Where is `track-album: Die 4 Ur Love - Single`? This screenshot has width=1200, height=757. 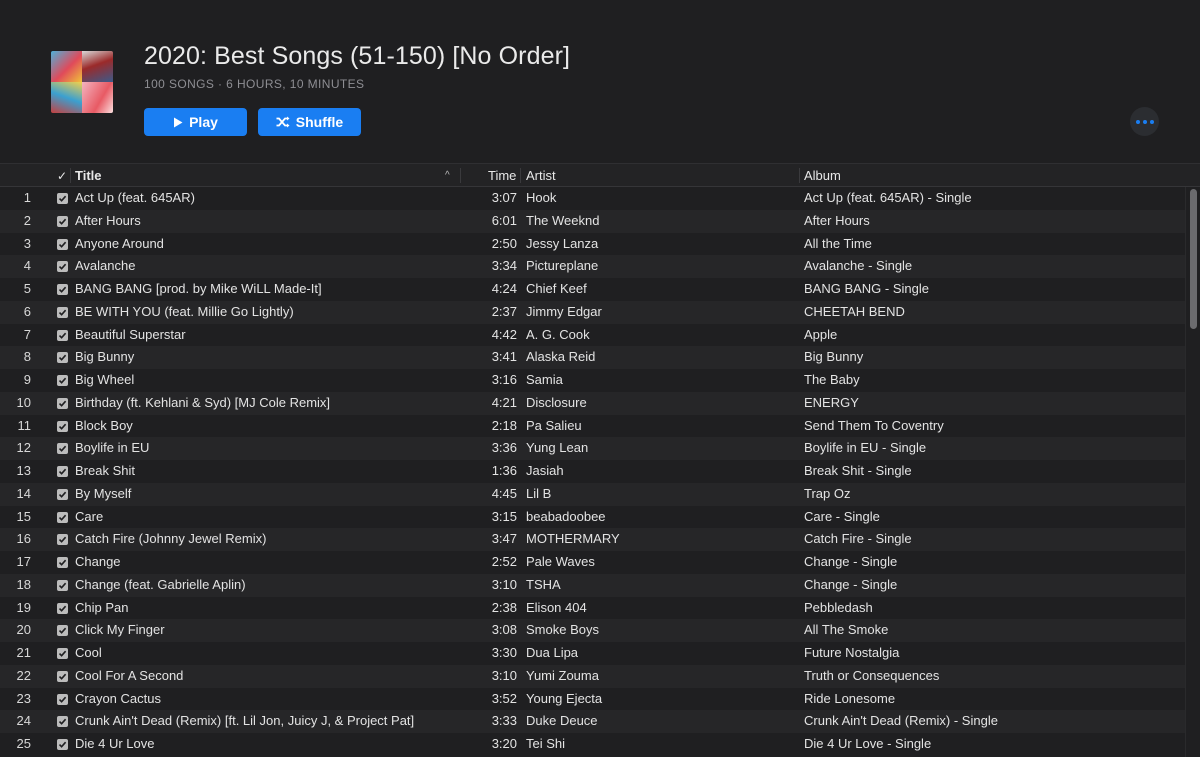
track-album: Die 4 Ur Love - Single is located at coordinates (867, 744).